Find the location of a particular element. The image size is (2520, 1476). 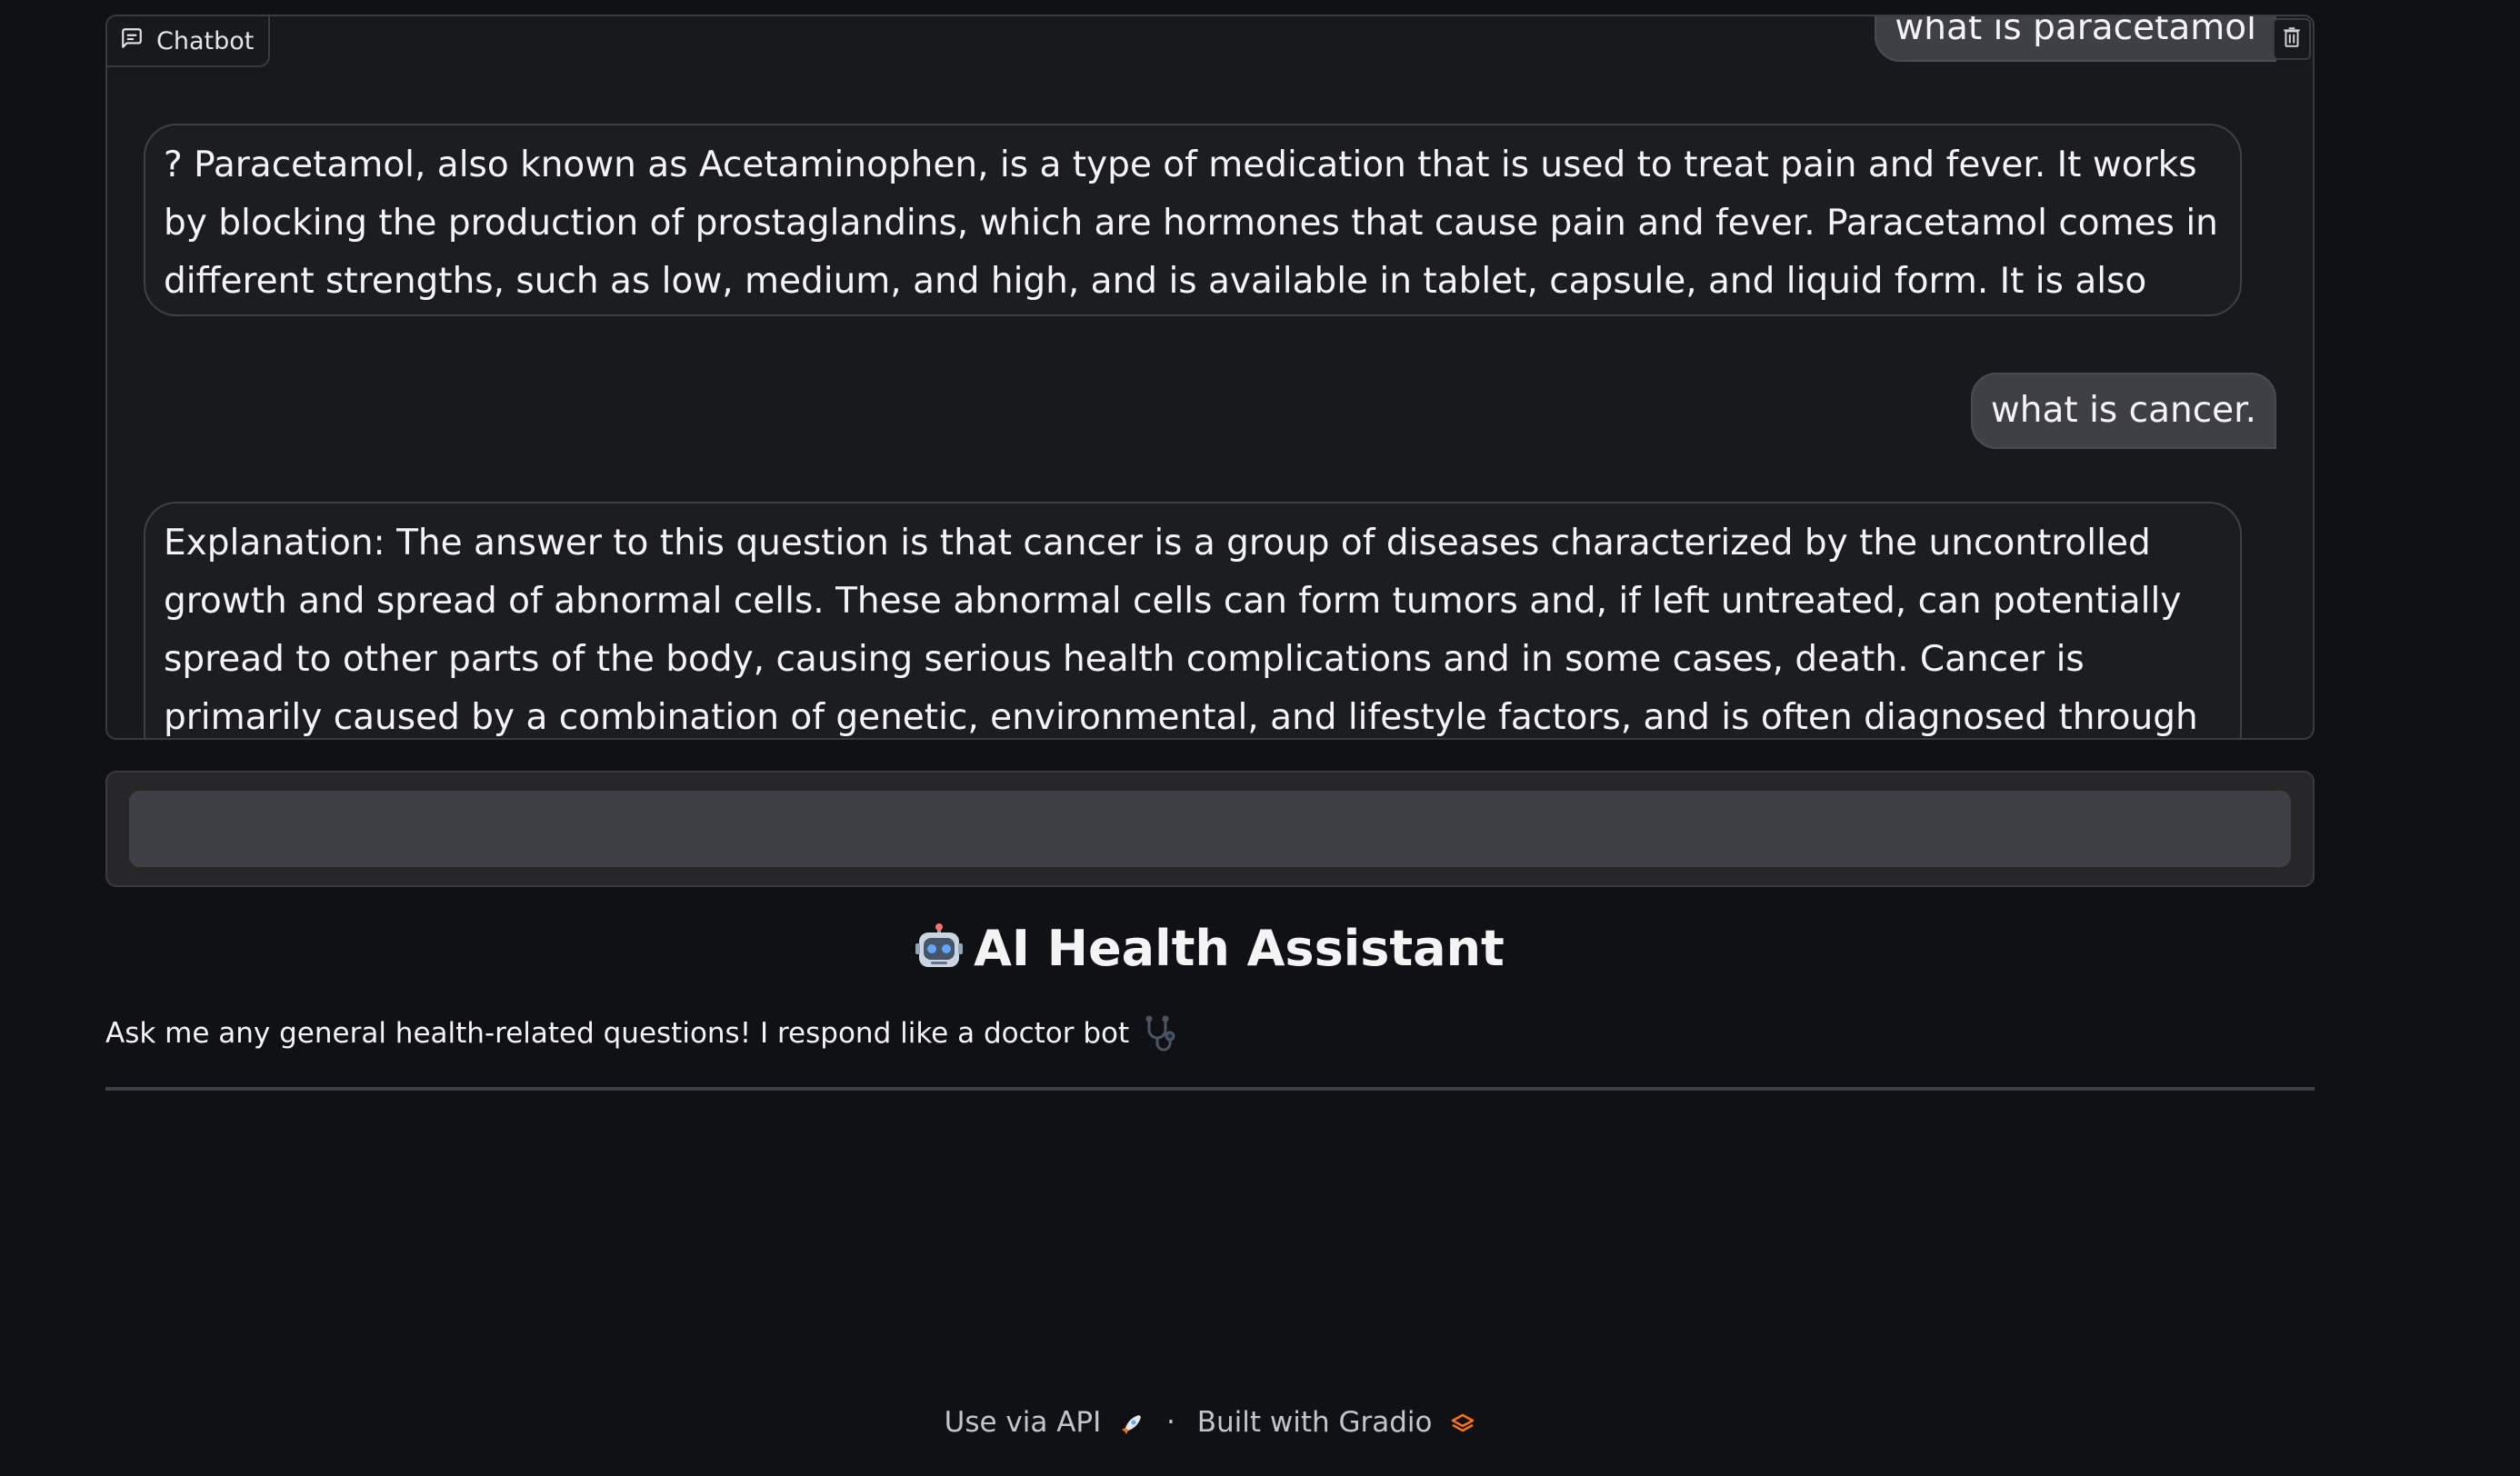

message-input is located at coordinates (1210, 829).